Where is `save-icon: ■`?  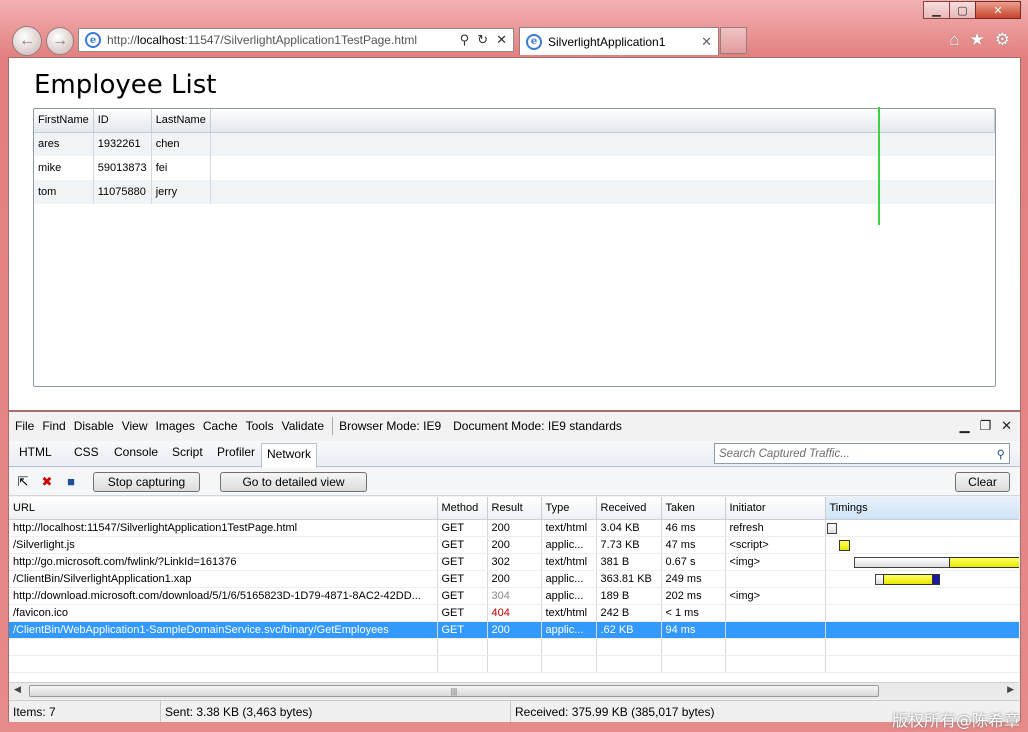
save-icon: ■ is located at coordinates (71, 482).